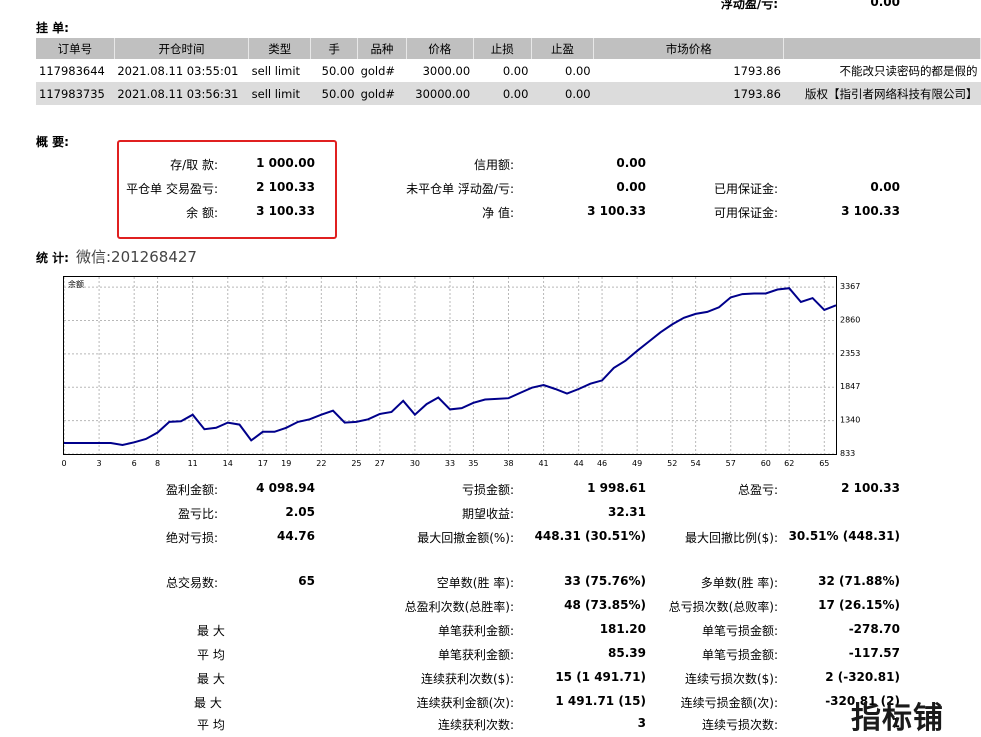 This screenshot has width=981, height=737. I want to click on x-tick-label: 65, so click(824, 463).